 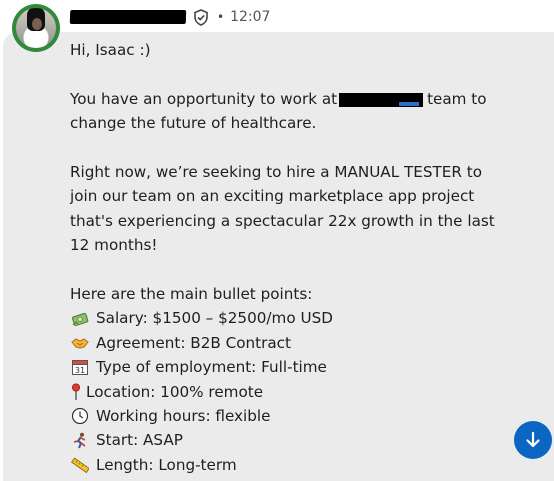 I want to click on bullet-text: Type of employment: Full-time, so click(x=211, y=367).